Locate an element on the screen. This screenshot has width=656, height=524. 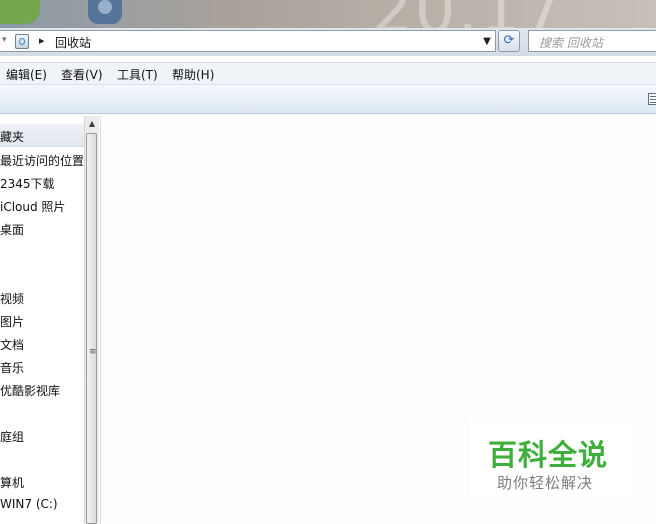
nav-item-drive-c: WIN7 (C:) is located at coordinates (29, 504).